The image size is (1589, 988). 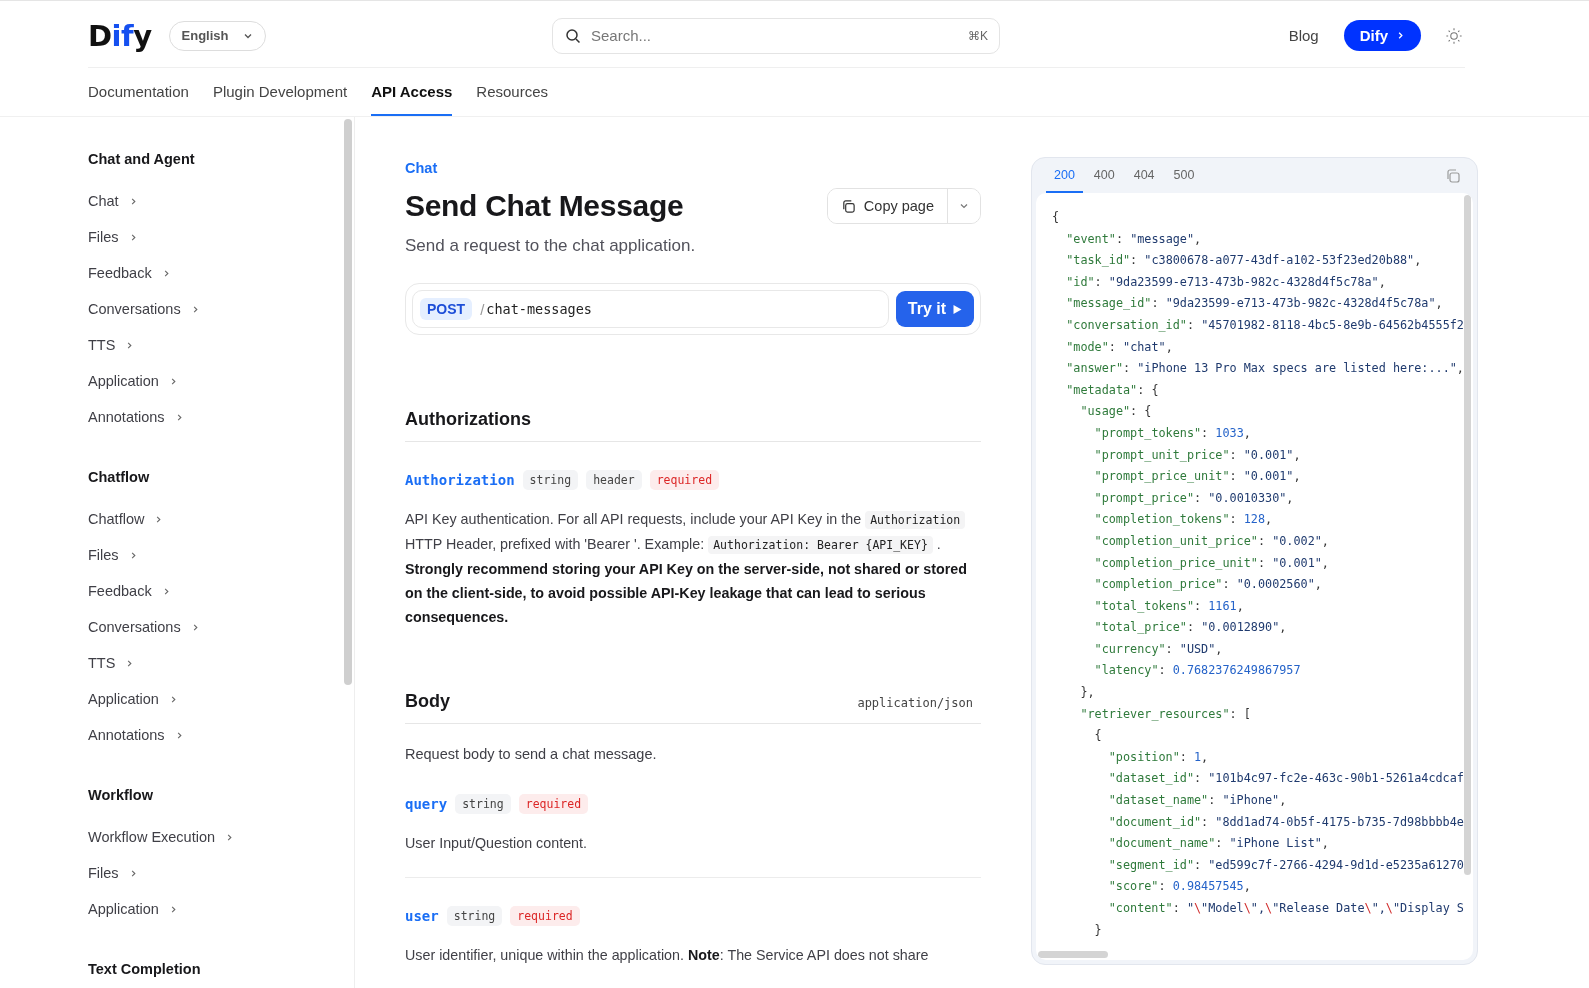 What do you see at coordinates (1303, 35) in the screenshot?
I see `blog-link: Blog` at bounding box center [1303, 35].